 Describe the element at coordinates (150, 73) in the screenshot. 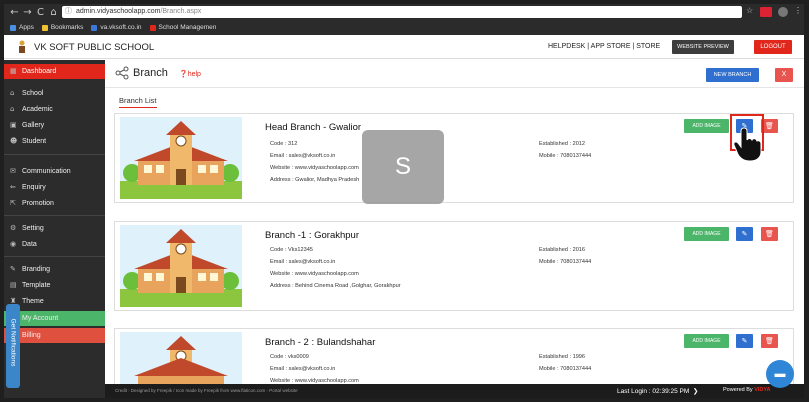

I see `page-title: Branch` at that location.